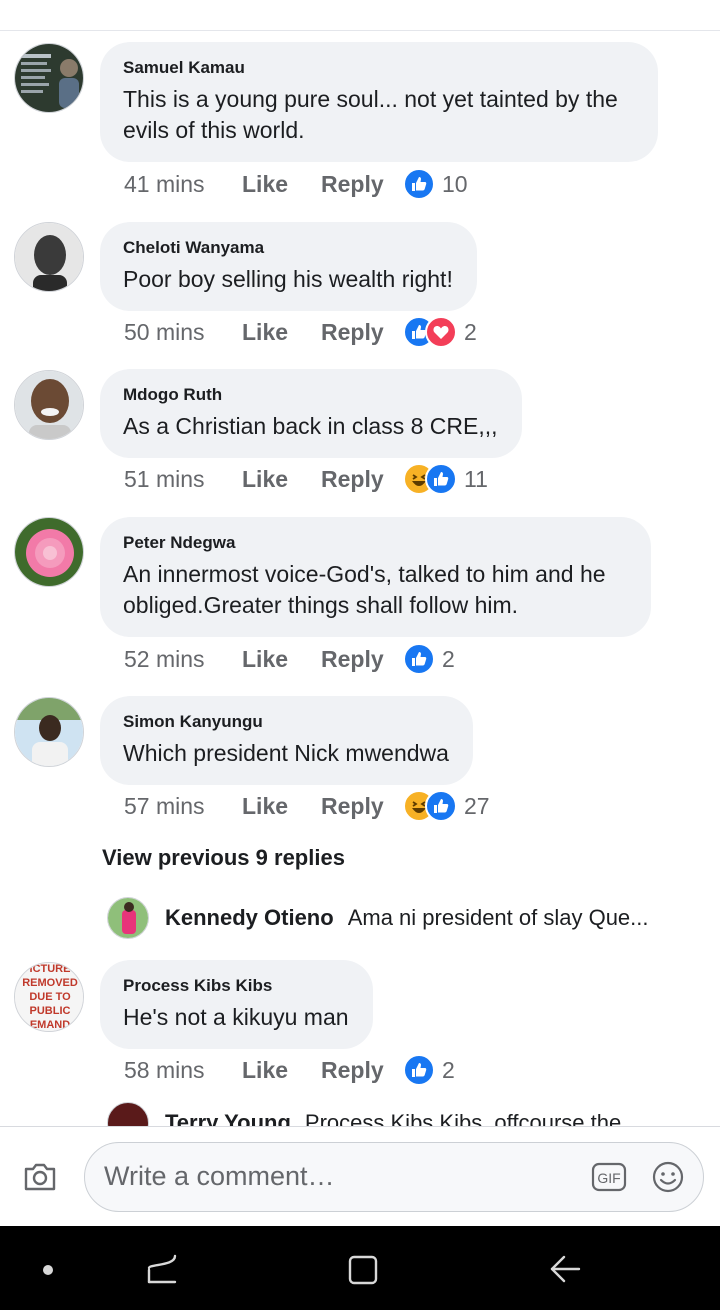  Describe the element at coordinates (50, 1025) in the screenshot. I see `svg-text: EMAND` at that location.